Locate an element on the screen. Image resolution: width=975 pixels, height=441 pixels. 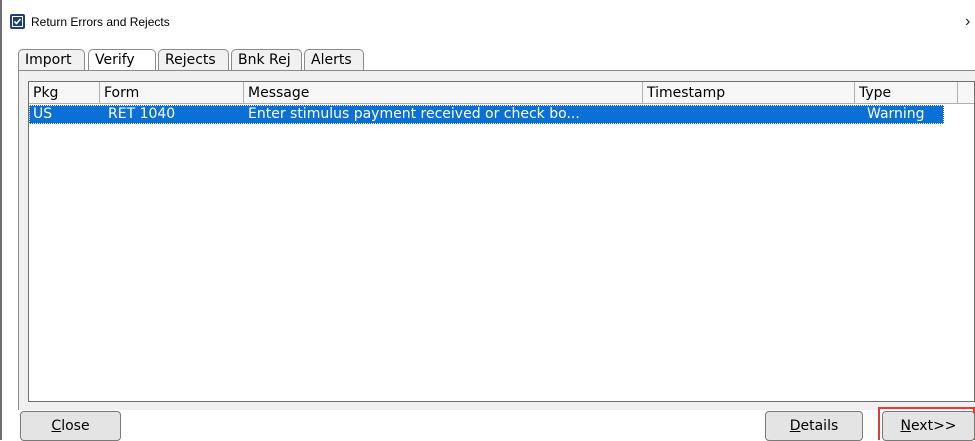
app-checkbox-icon is located at coordinates (17, 21).